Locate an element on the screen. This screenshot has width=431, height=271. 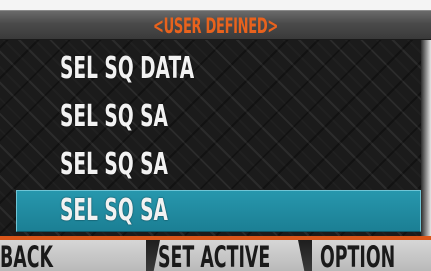
back-softkey-label: BACK is located at coordinates (26, 255).